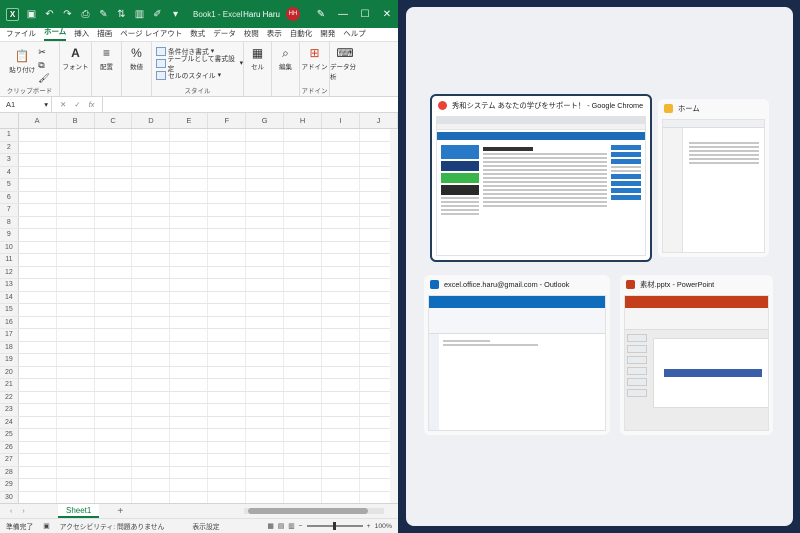 The height and width of the screenshot is (533, 800). Describe the element at coordinates (189, 120) in the screenshot. I see `column-header: E` at that location.